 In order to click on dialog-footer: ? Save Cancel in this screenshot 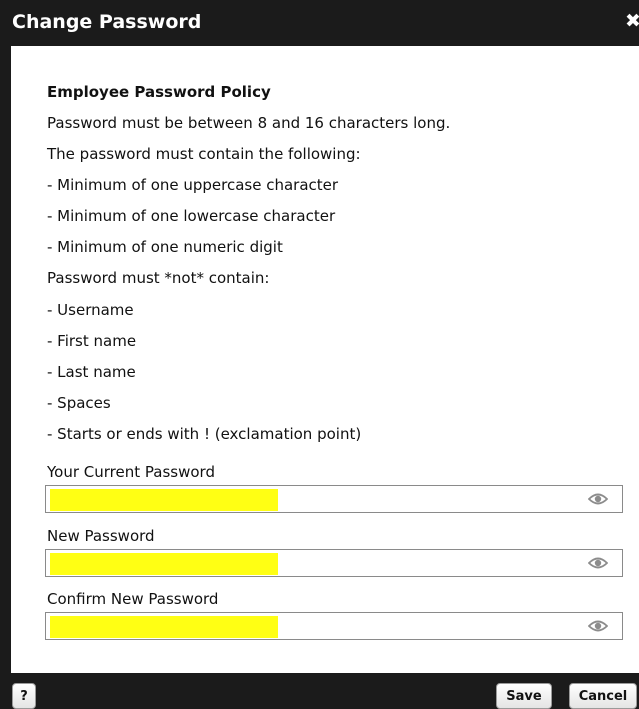, I will do `click(319, 691)`.